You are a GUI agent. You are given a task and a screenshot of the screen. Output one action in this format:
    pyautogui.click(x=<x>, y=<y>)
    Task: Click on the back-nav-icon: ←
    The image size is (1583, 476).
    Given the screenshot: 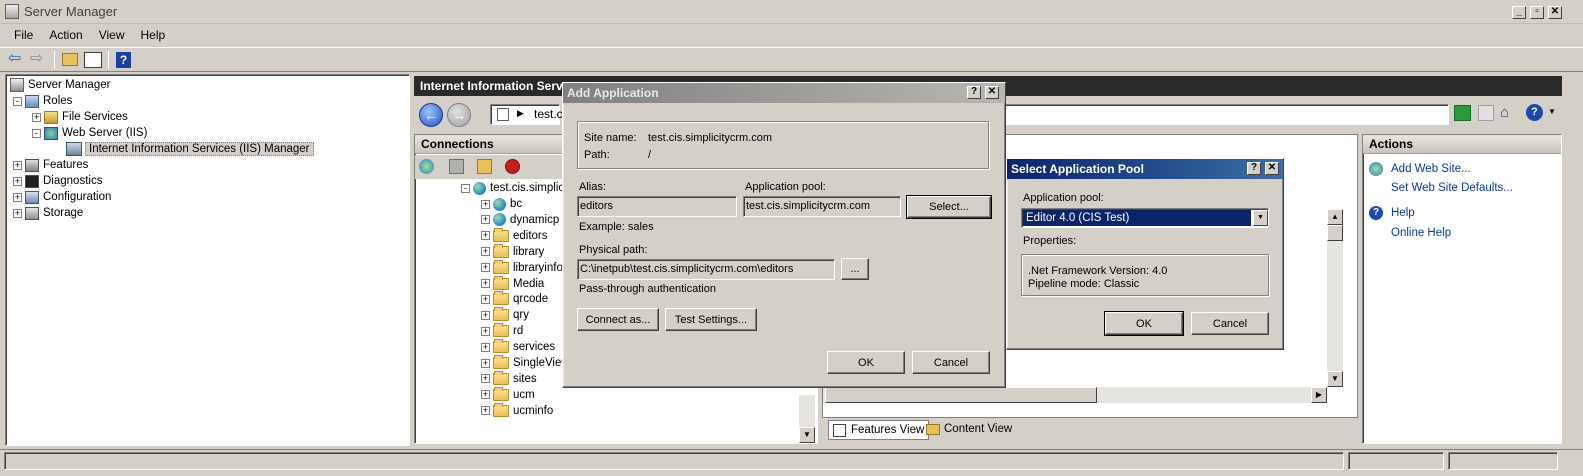 What is the action you would take?
    pyautogui.click(x=431, y=115)
    